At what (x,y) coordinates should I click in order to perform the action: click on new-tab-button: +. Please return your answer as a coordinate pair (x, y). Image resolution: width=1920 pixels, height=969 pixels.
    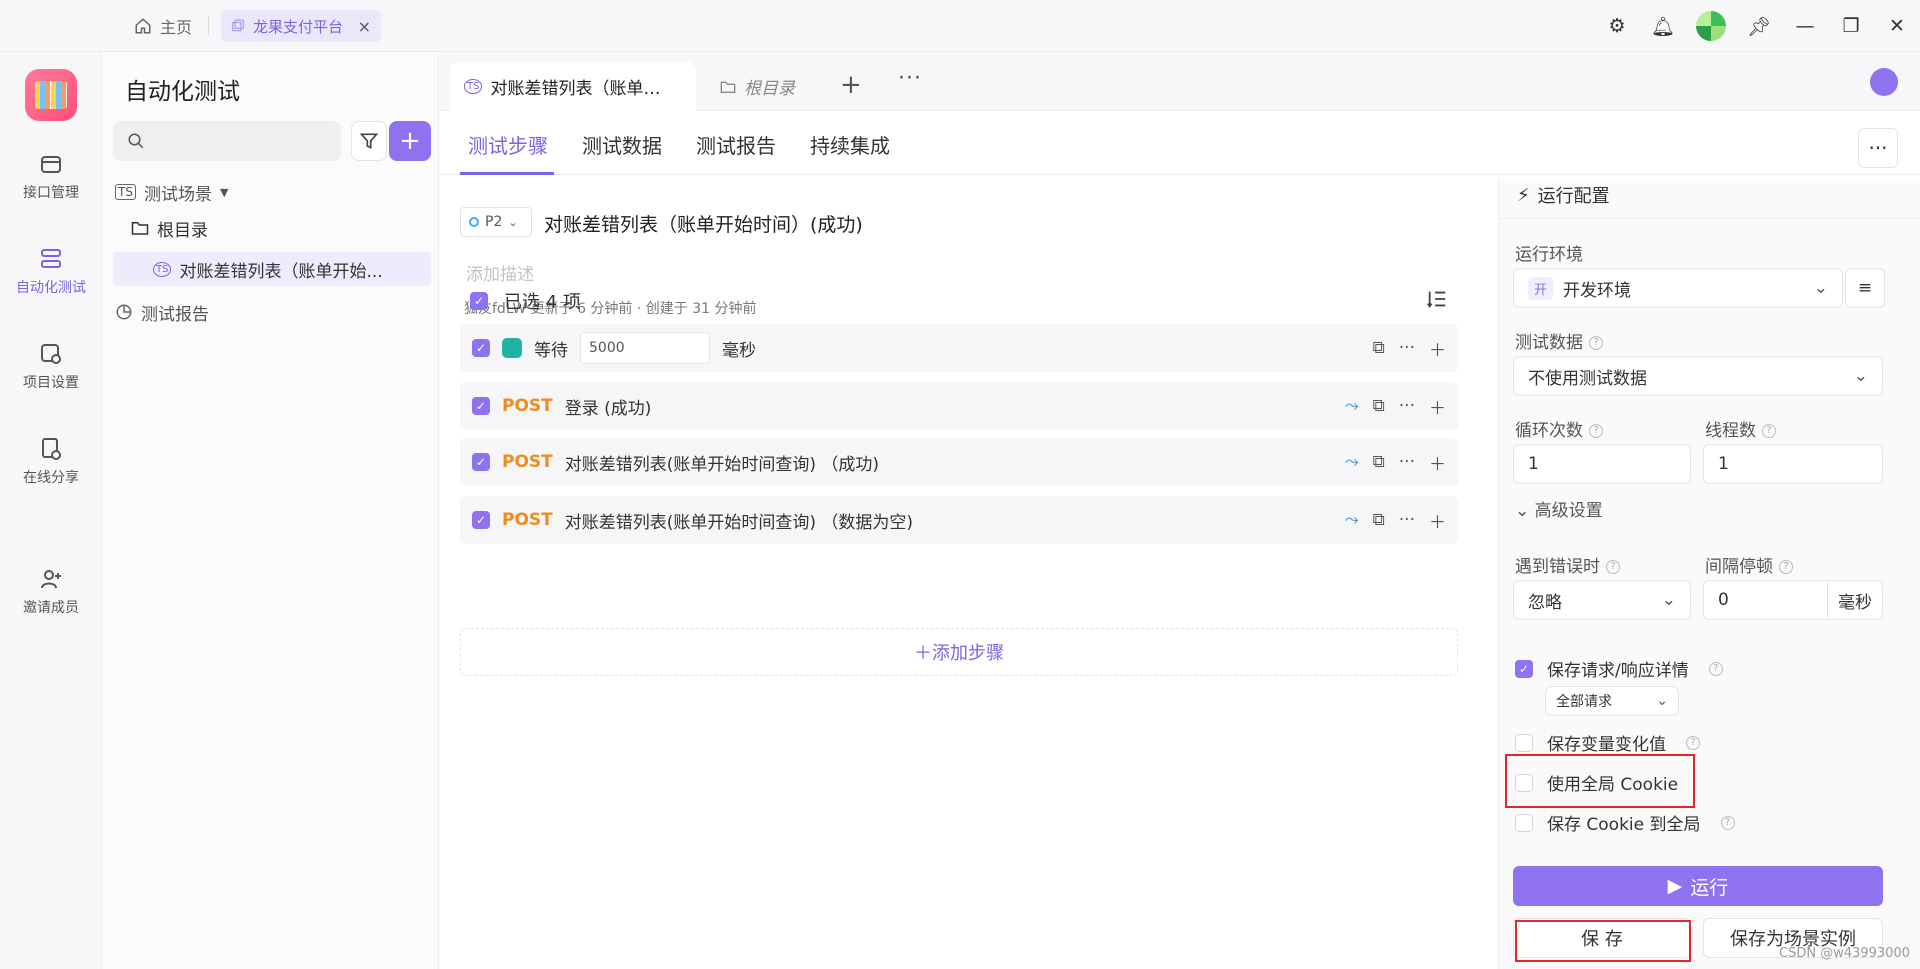
    Looking at the image, I should click on (851, 85).